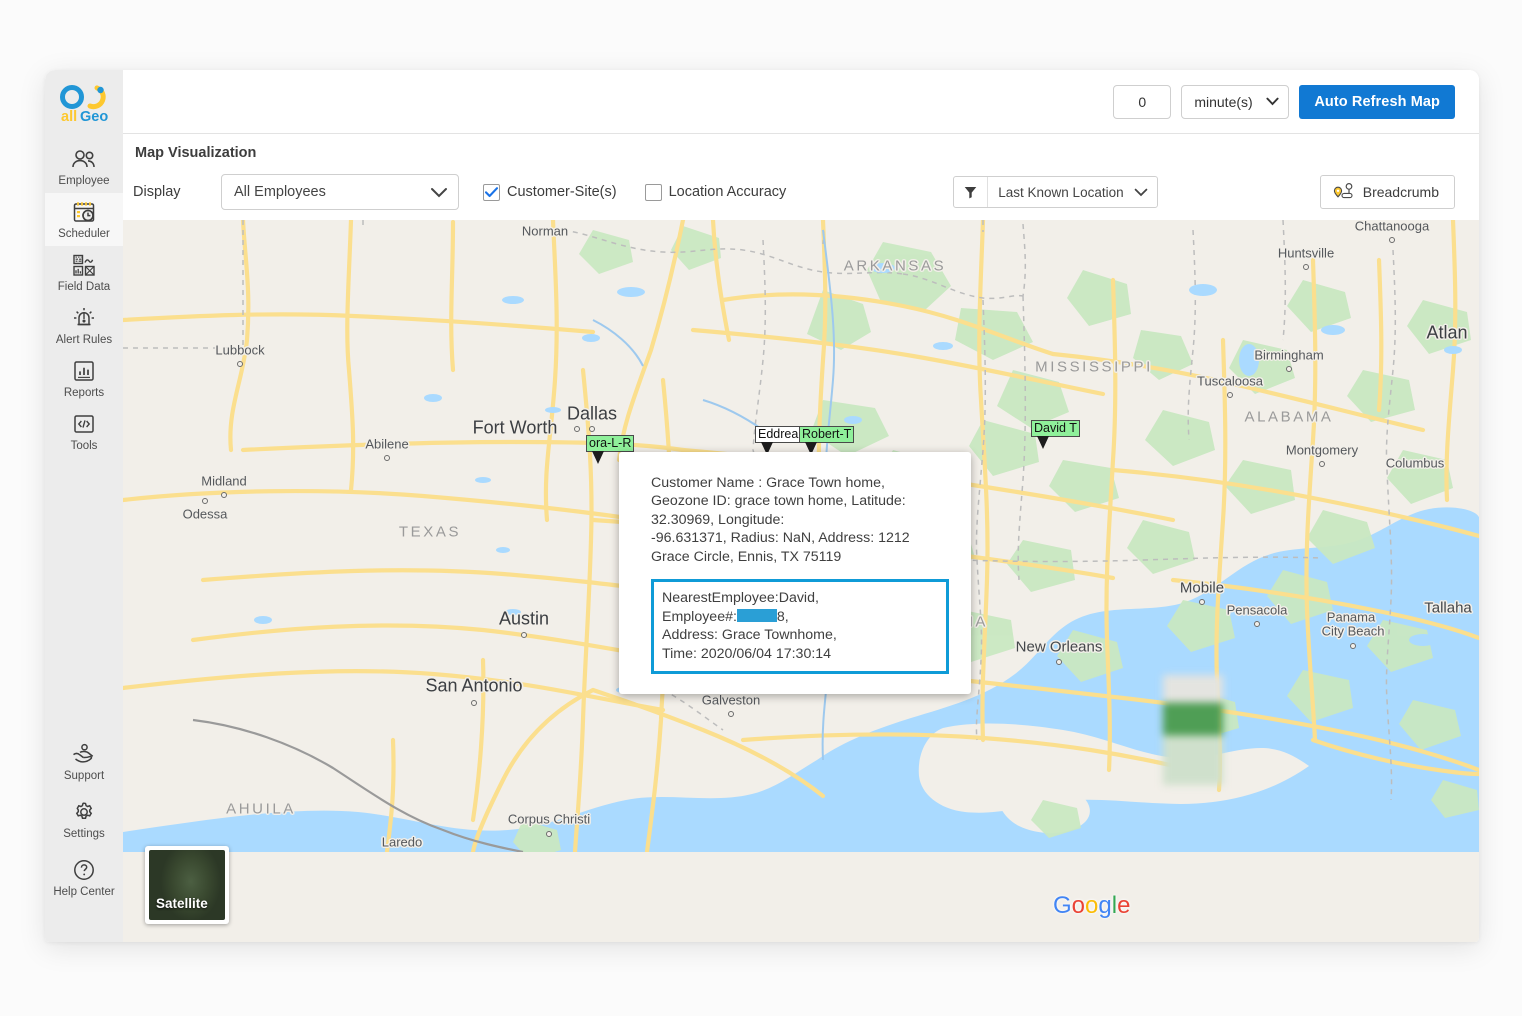 The image size is (1522, 1016). Describe the element at coordinates (84, 446) in the screenshot. I see `sidebar-item-label: Tools` at that location.